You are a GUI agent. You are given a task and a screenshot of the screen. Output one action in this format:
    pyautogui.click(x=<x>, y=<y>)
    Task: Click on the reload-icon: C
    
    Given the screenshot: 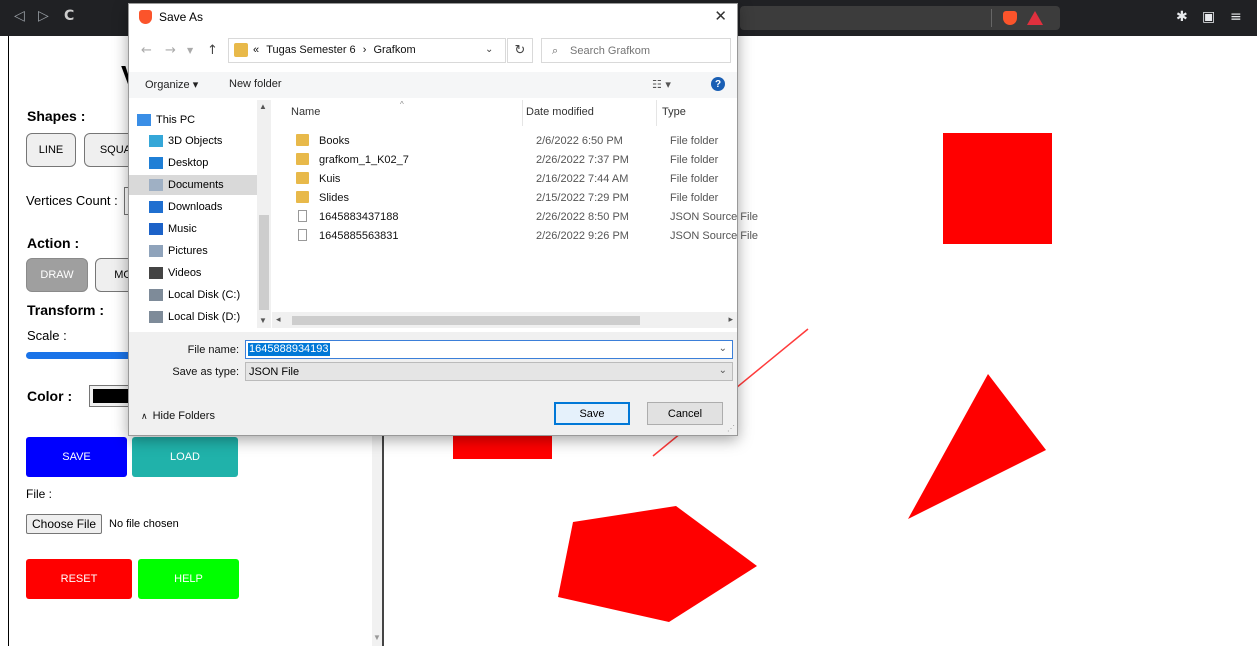 What is the action you would take?
    pyautogui.click(x=69, y=16)
    